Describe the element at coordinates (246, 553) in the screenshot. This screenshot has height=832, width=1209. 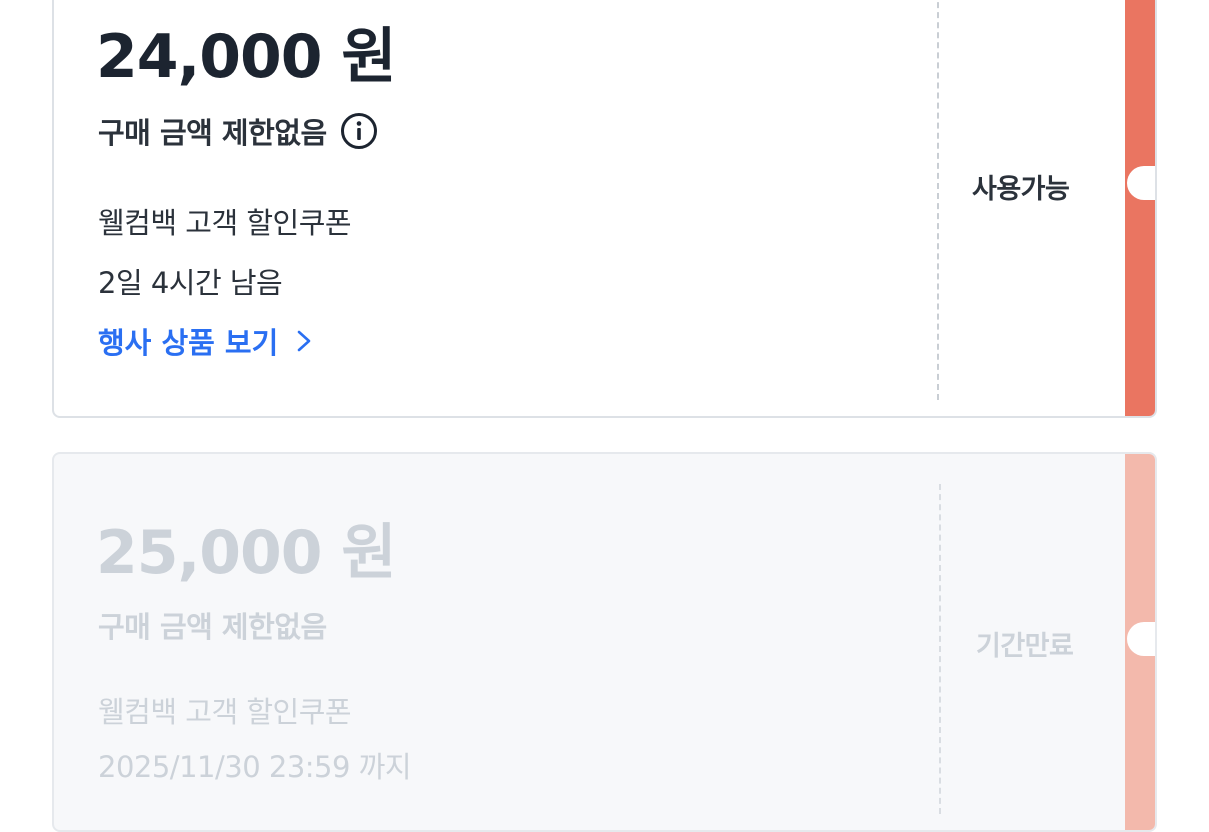
I see `coupon-amount: 25,000 원` at that location.